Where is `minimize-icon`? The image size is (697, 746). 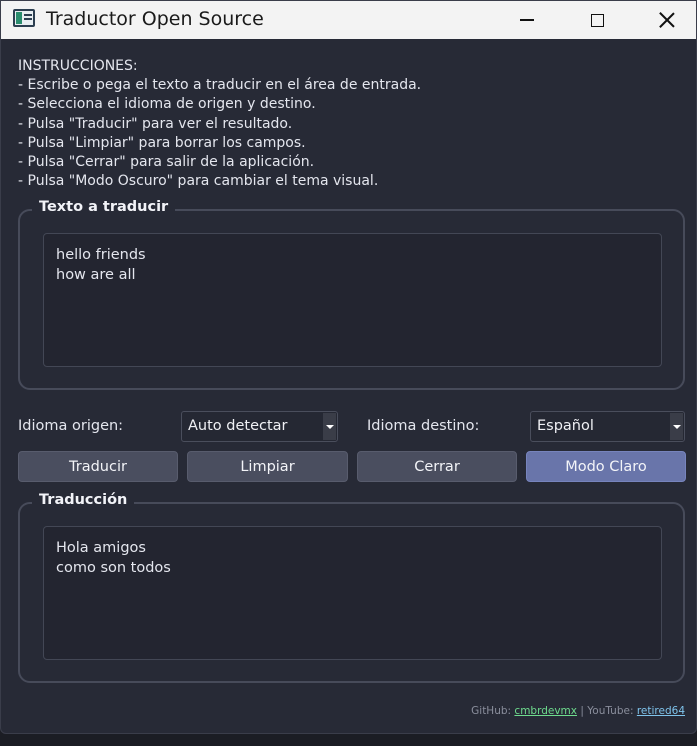 minimize-icon is located at coordinates (527, 20).